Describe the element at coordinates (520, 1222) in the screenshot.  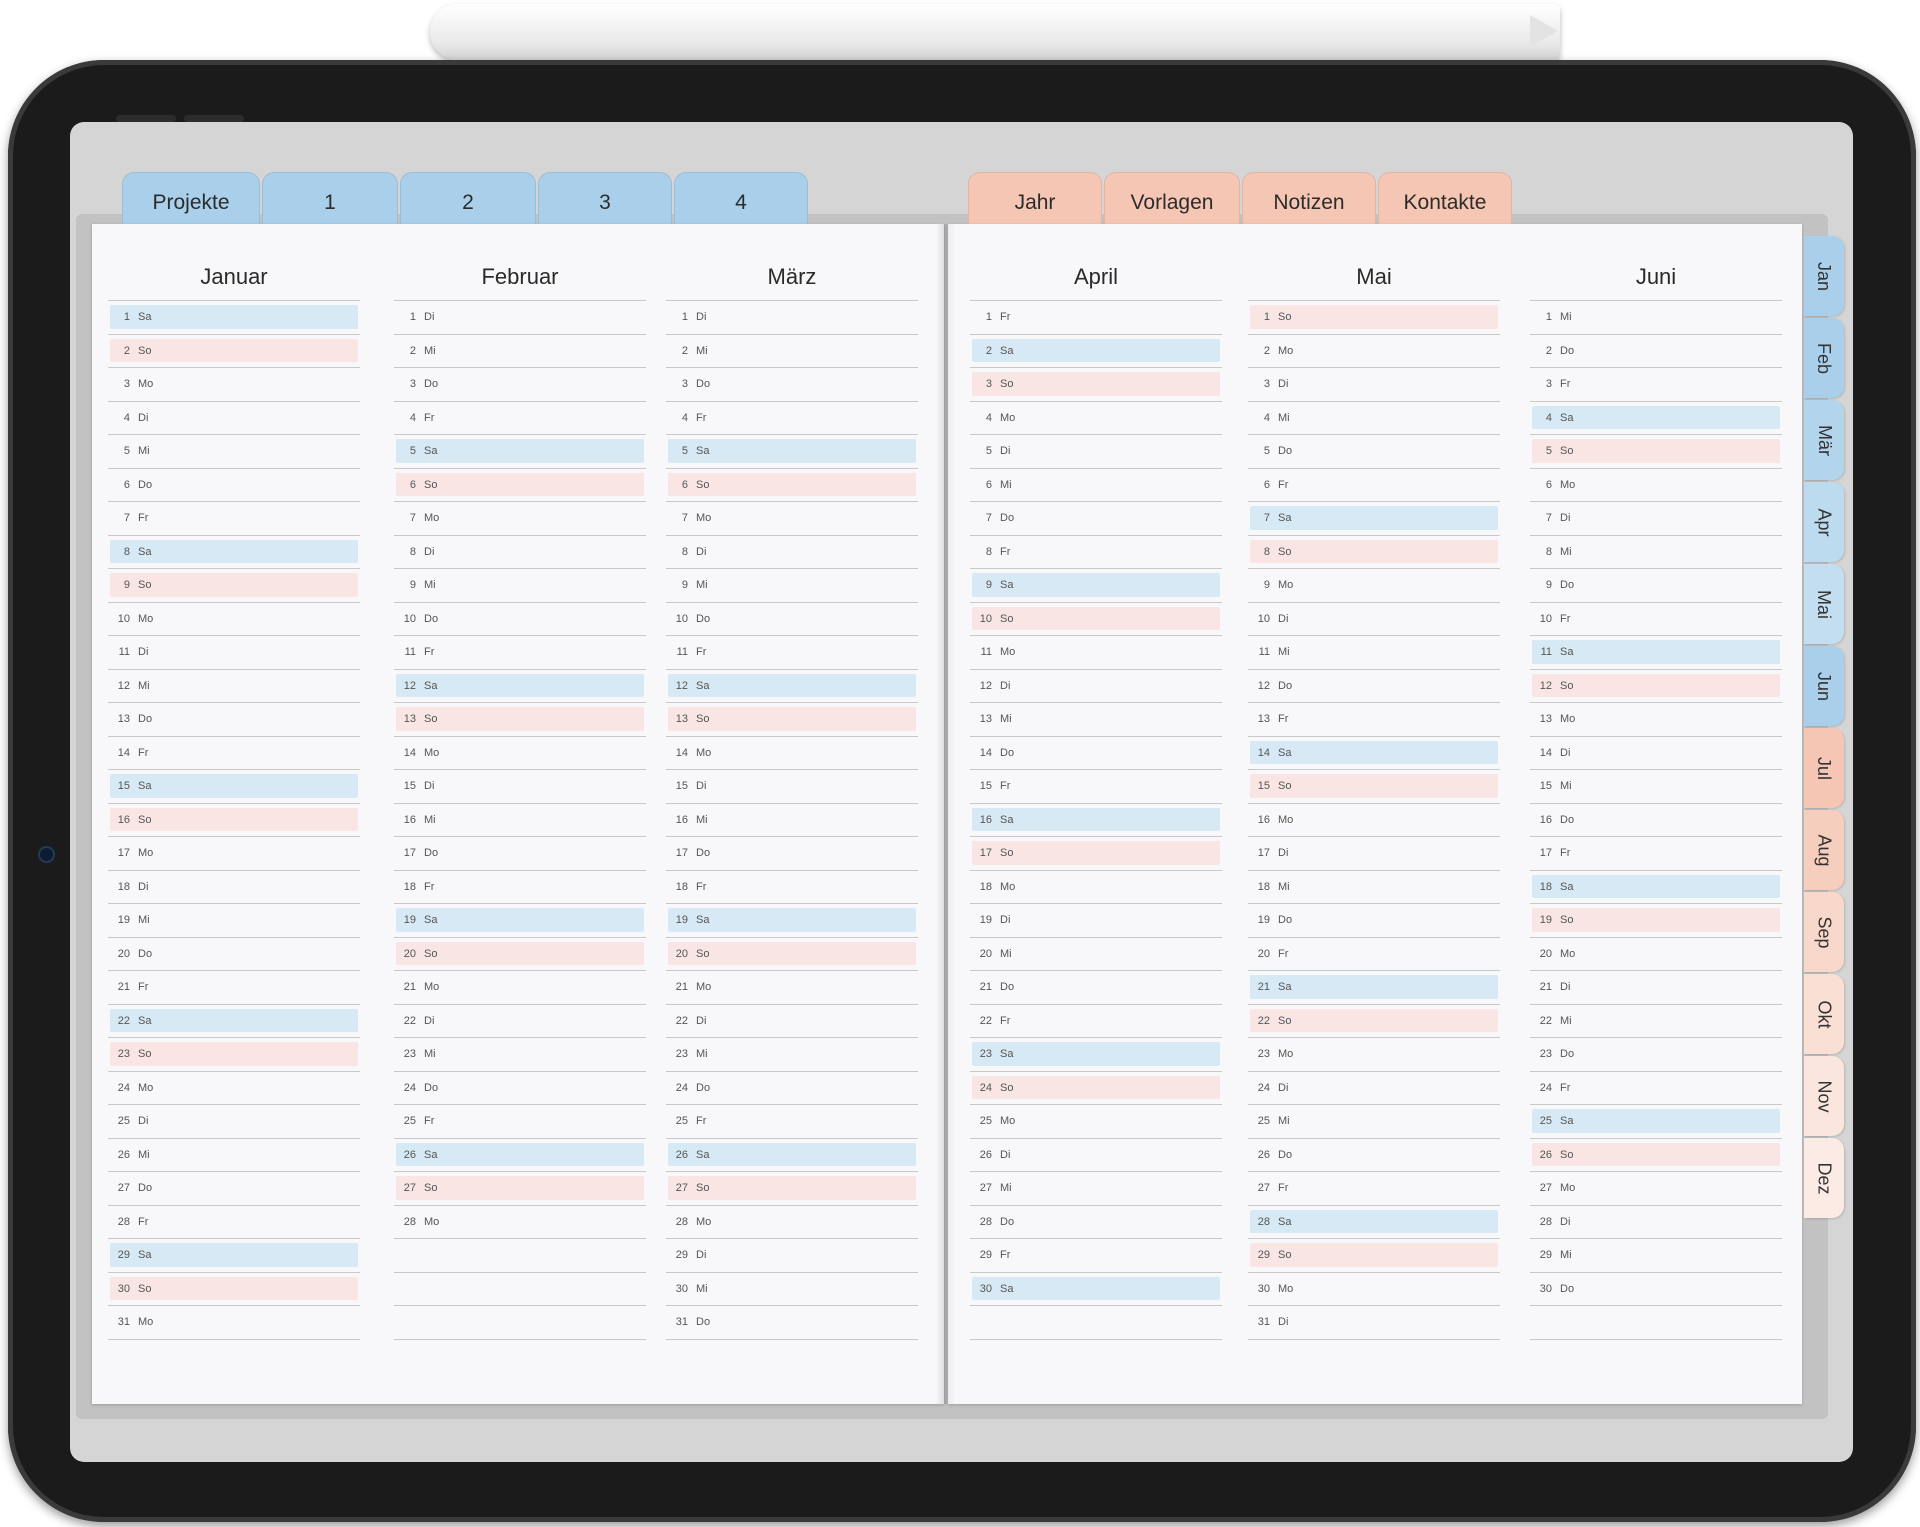
I see `day-row: 28 Mo` at that location.